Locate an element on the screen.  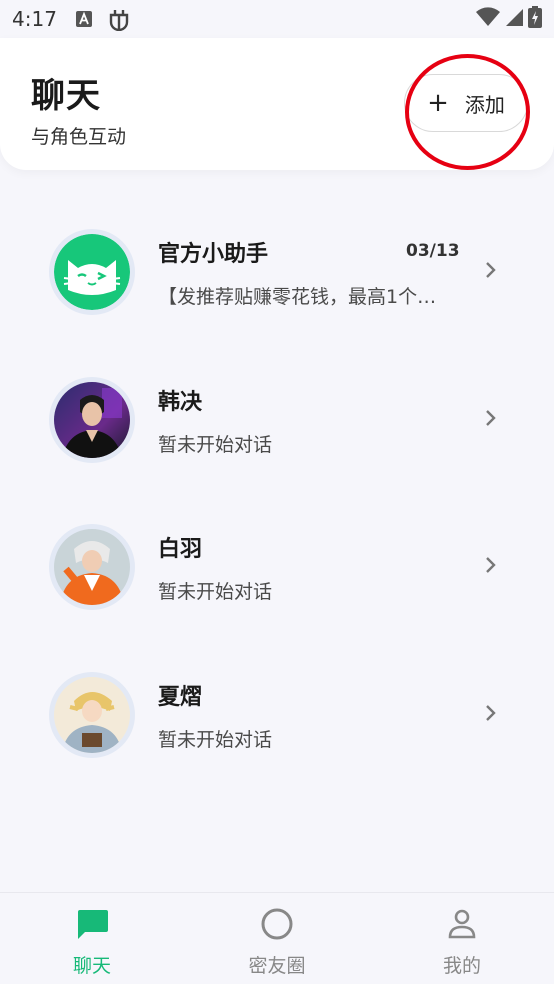
plus-icon: + is located at coordinates (438, 103).